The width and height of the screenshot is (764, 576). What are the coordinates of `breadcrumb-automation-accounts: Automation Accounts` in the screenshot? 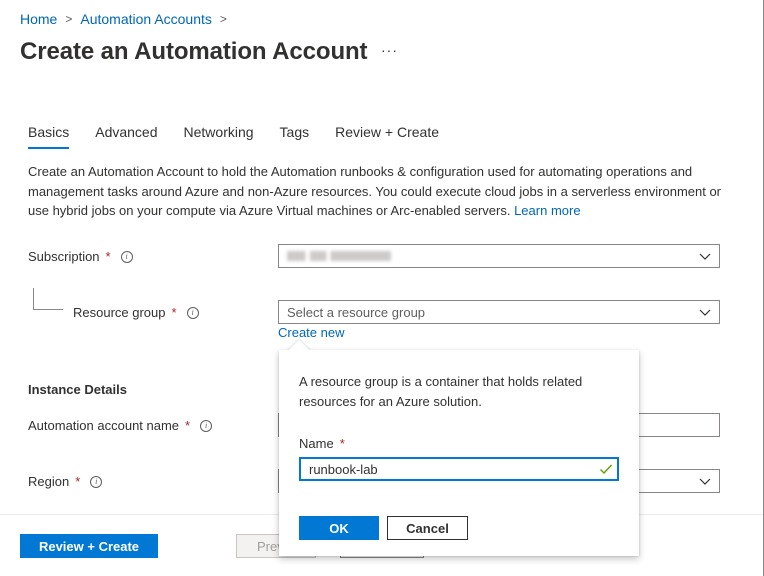 It's located at (146, 19).